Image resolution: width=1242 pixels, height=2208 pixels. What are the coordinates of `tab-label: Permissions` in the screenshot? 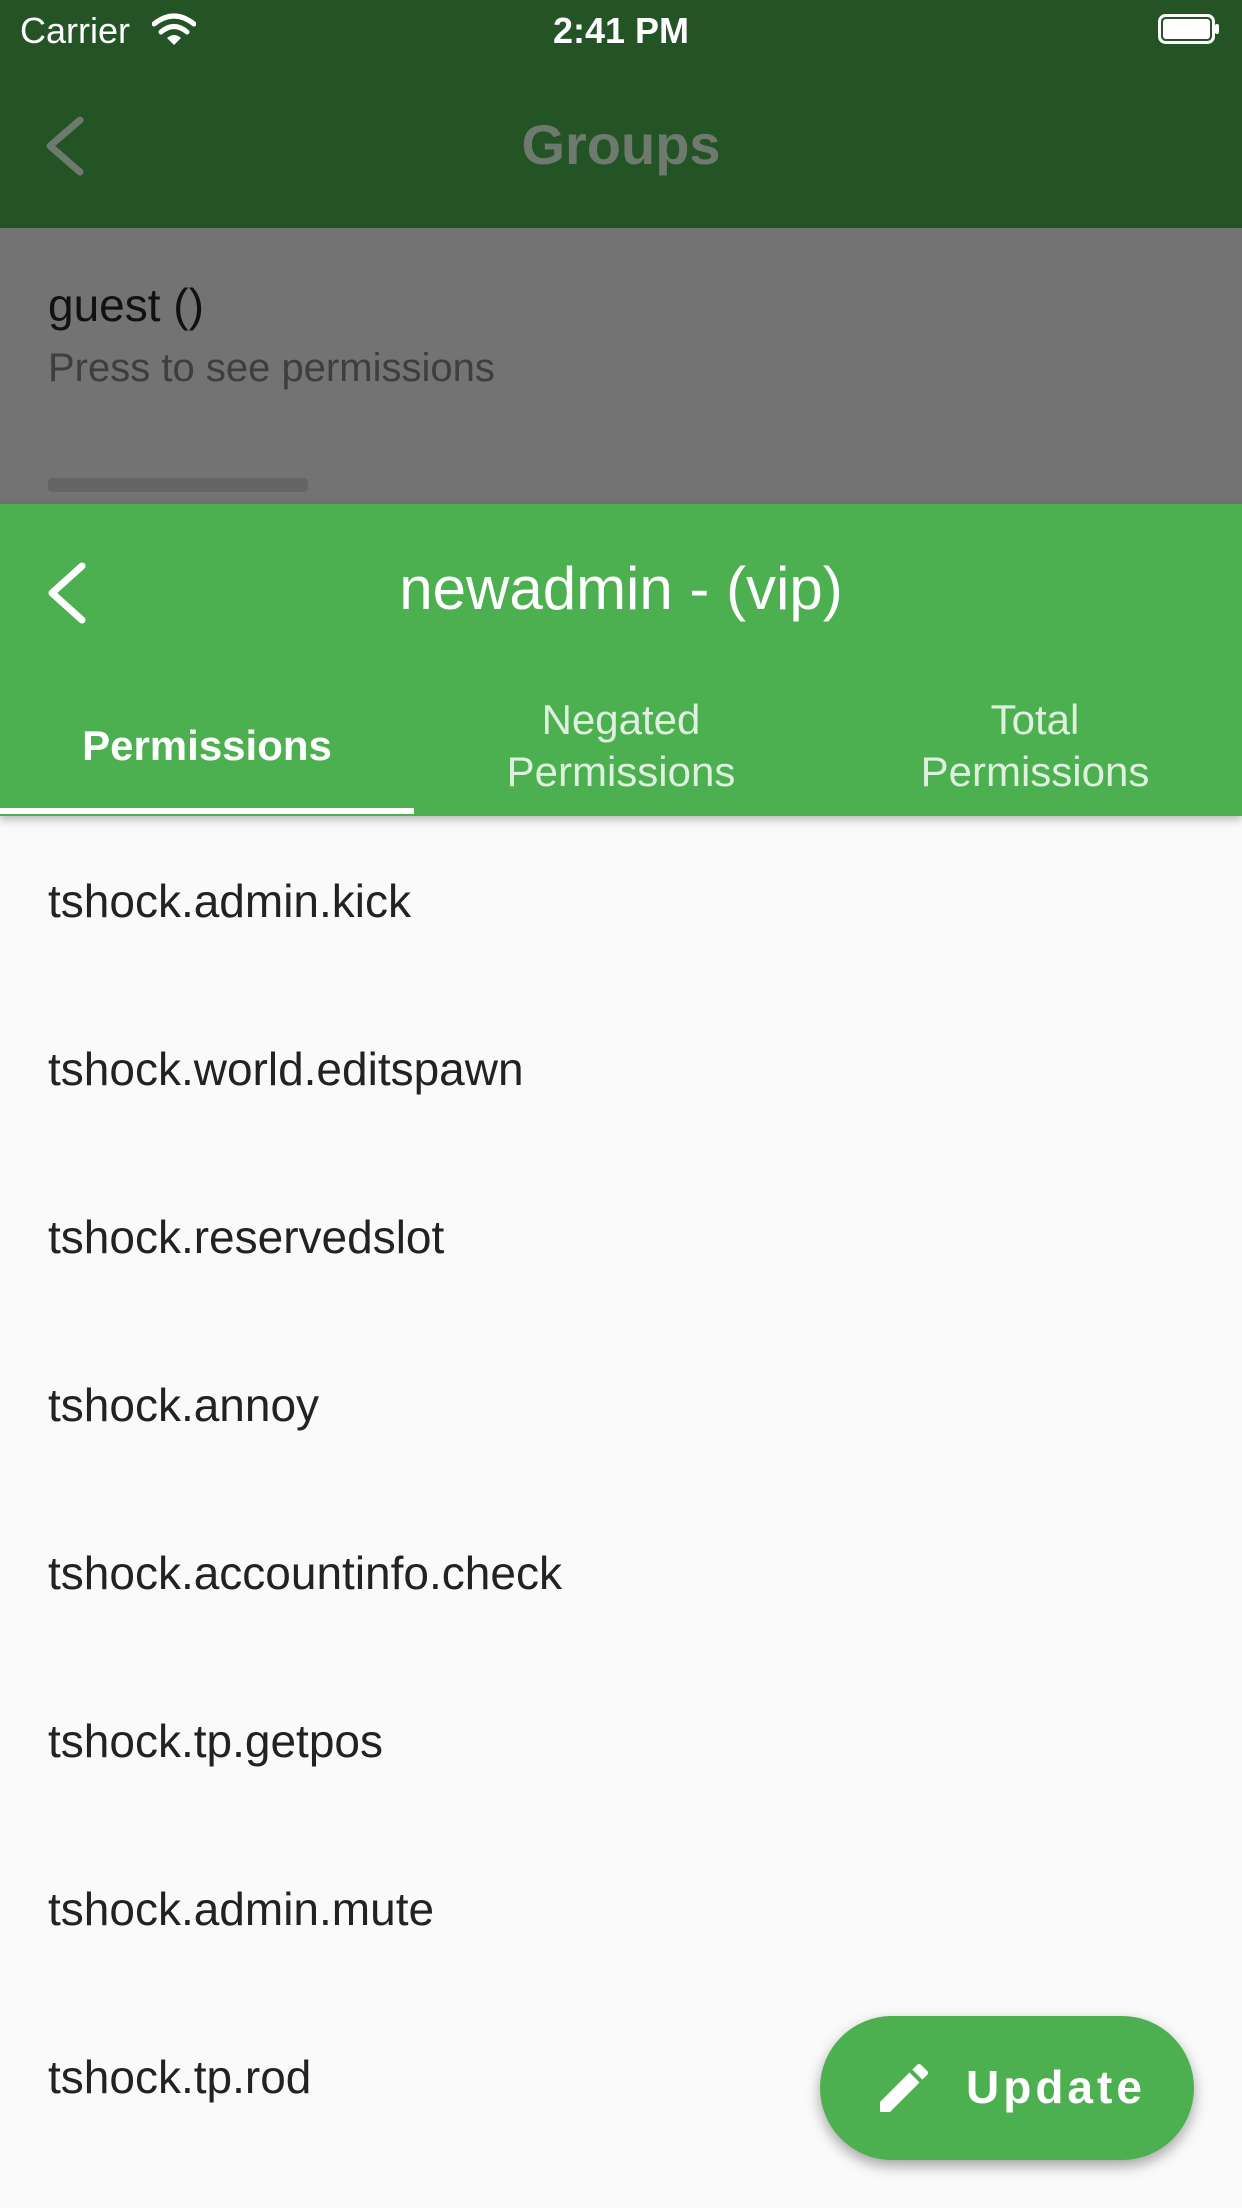 It's located at (207, 745).